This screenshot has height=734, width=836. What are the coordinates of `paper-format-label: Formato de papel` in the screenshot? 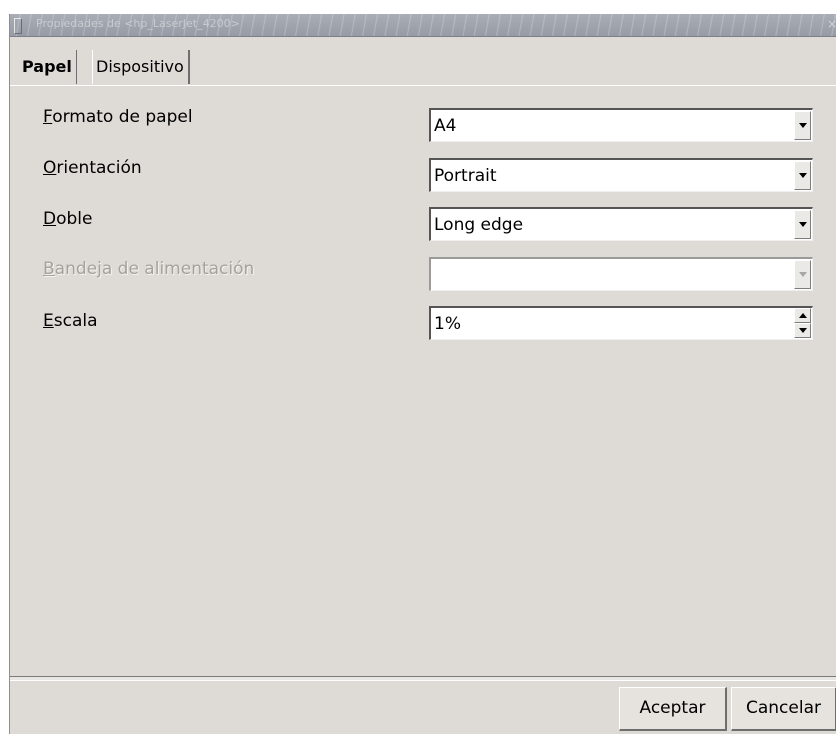 It's located at (118, 117).